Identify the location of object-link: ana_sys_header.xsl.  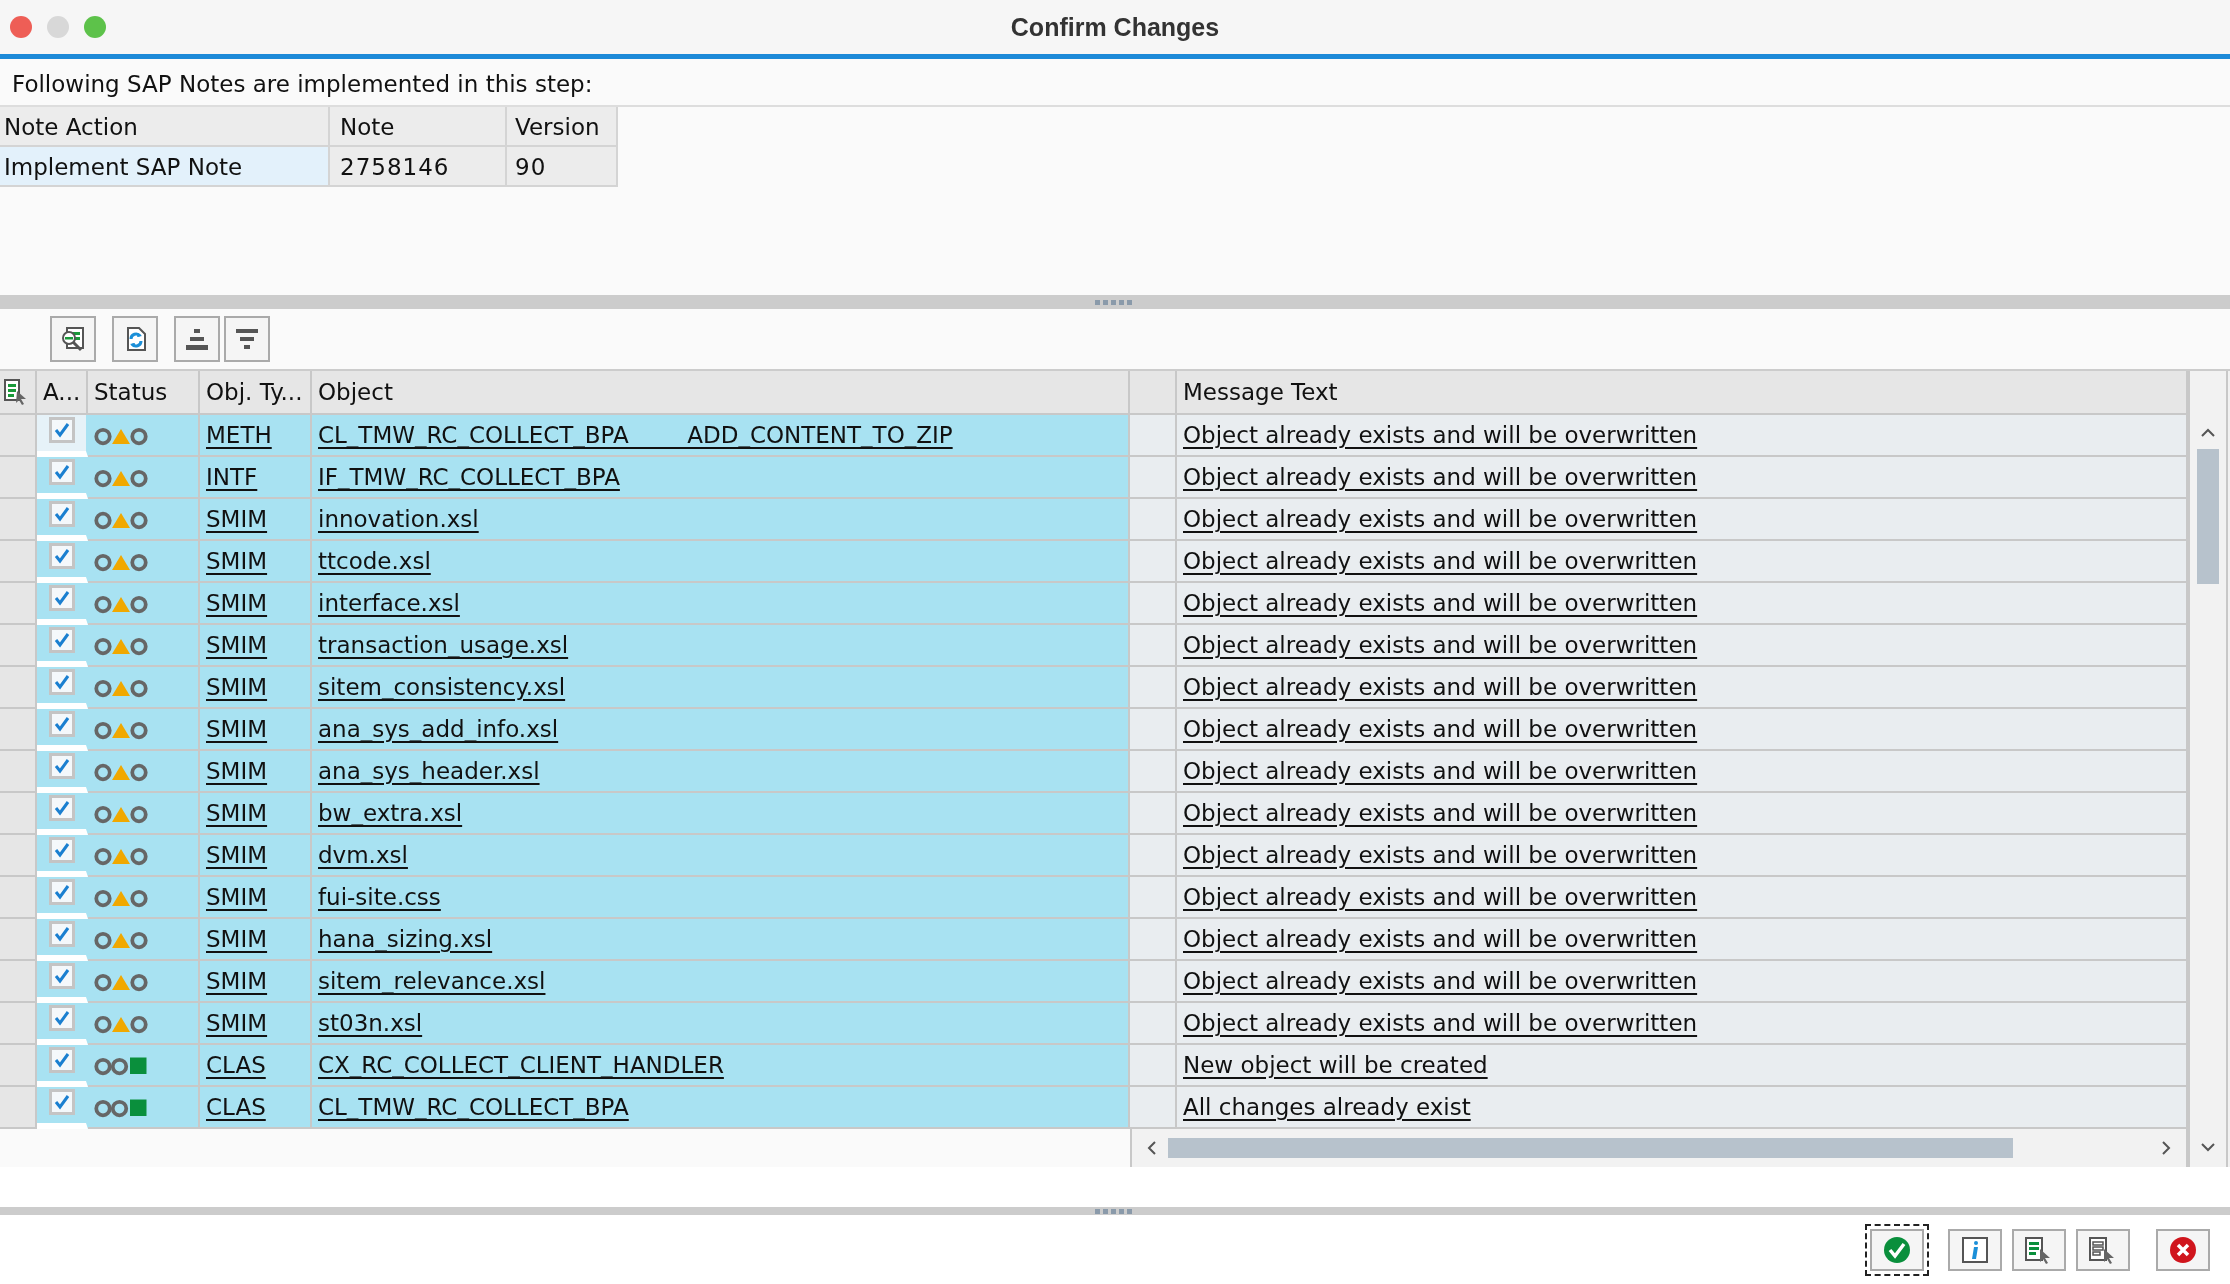
(429, 771).